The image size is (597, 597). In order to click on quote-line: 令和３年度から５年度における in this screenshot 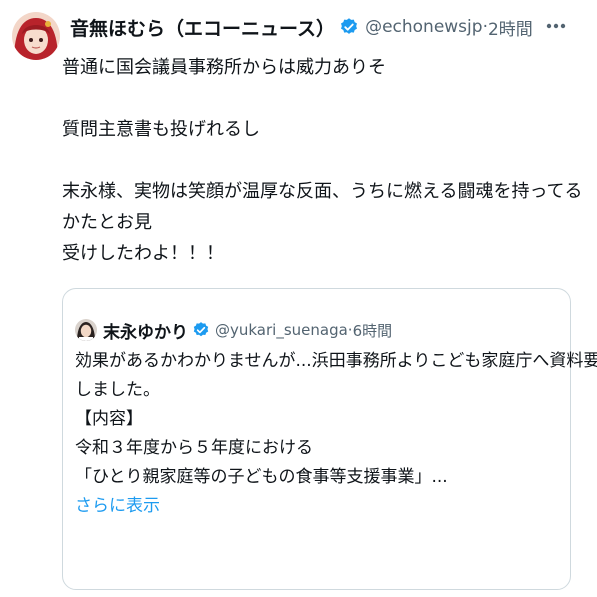, I will do `click(194, 448)`.